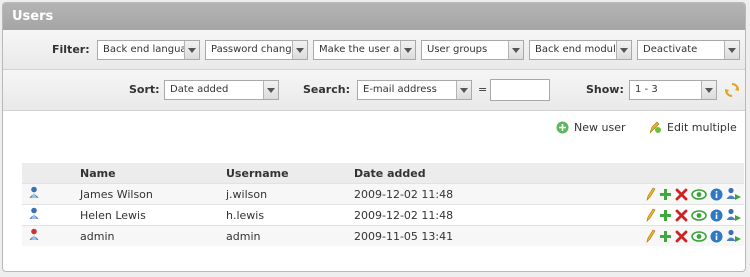  I want to click on filter-select-backend-language: Back end langua, so click(148, 50).